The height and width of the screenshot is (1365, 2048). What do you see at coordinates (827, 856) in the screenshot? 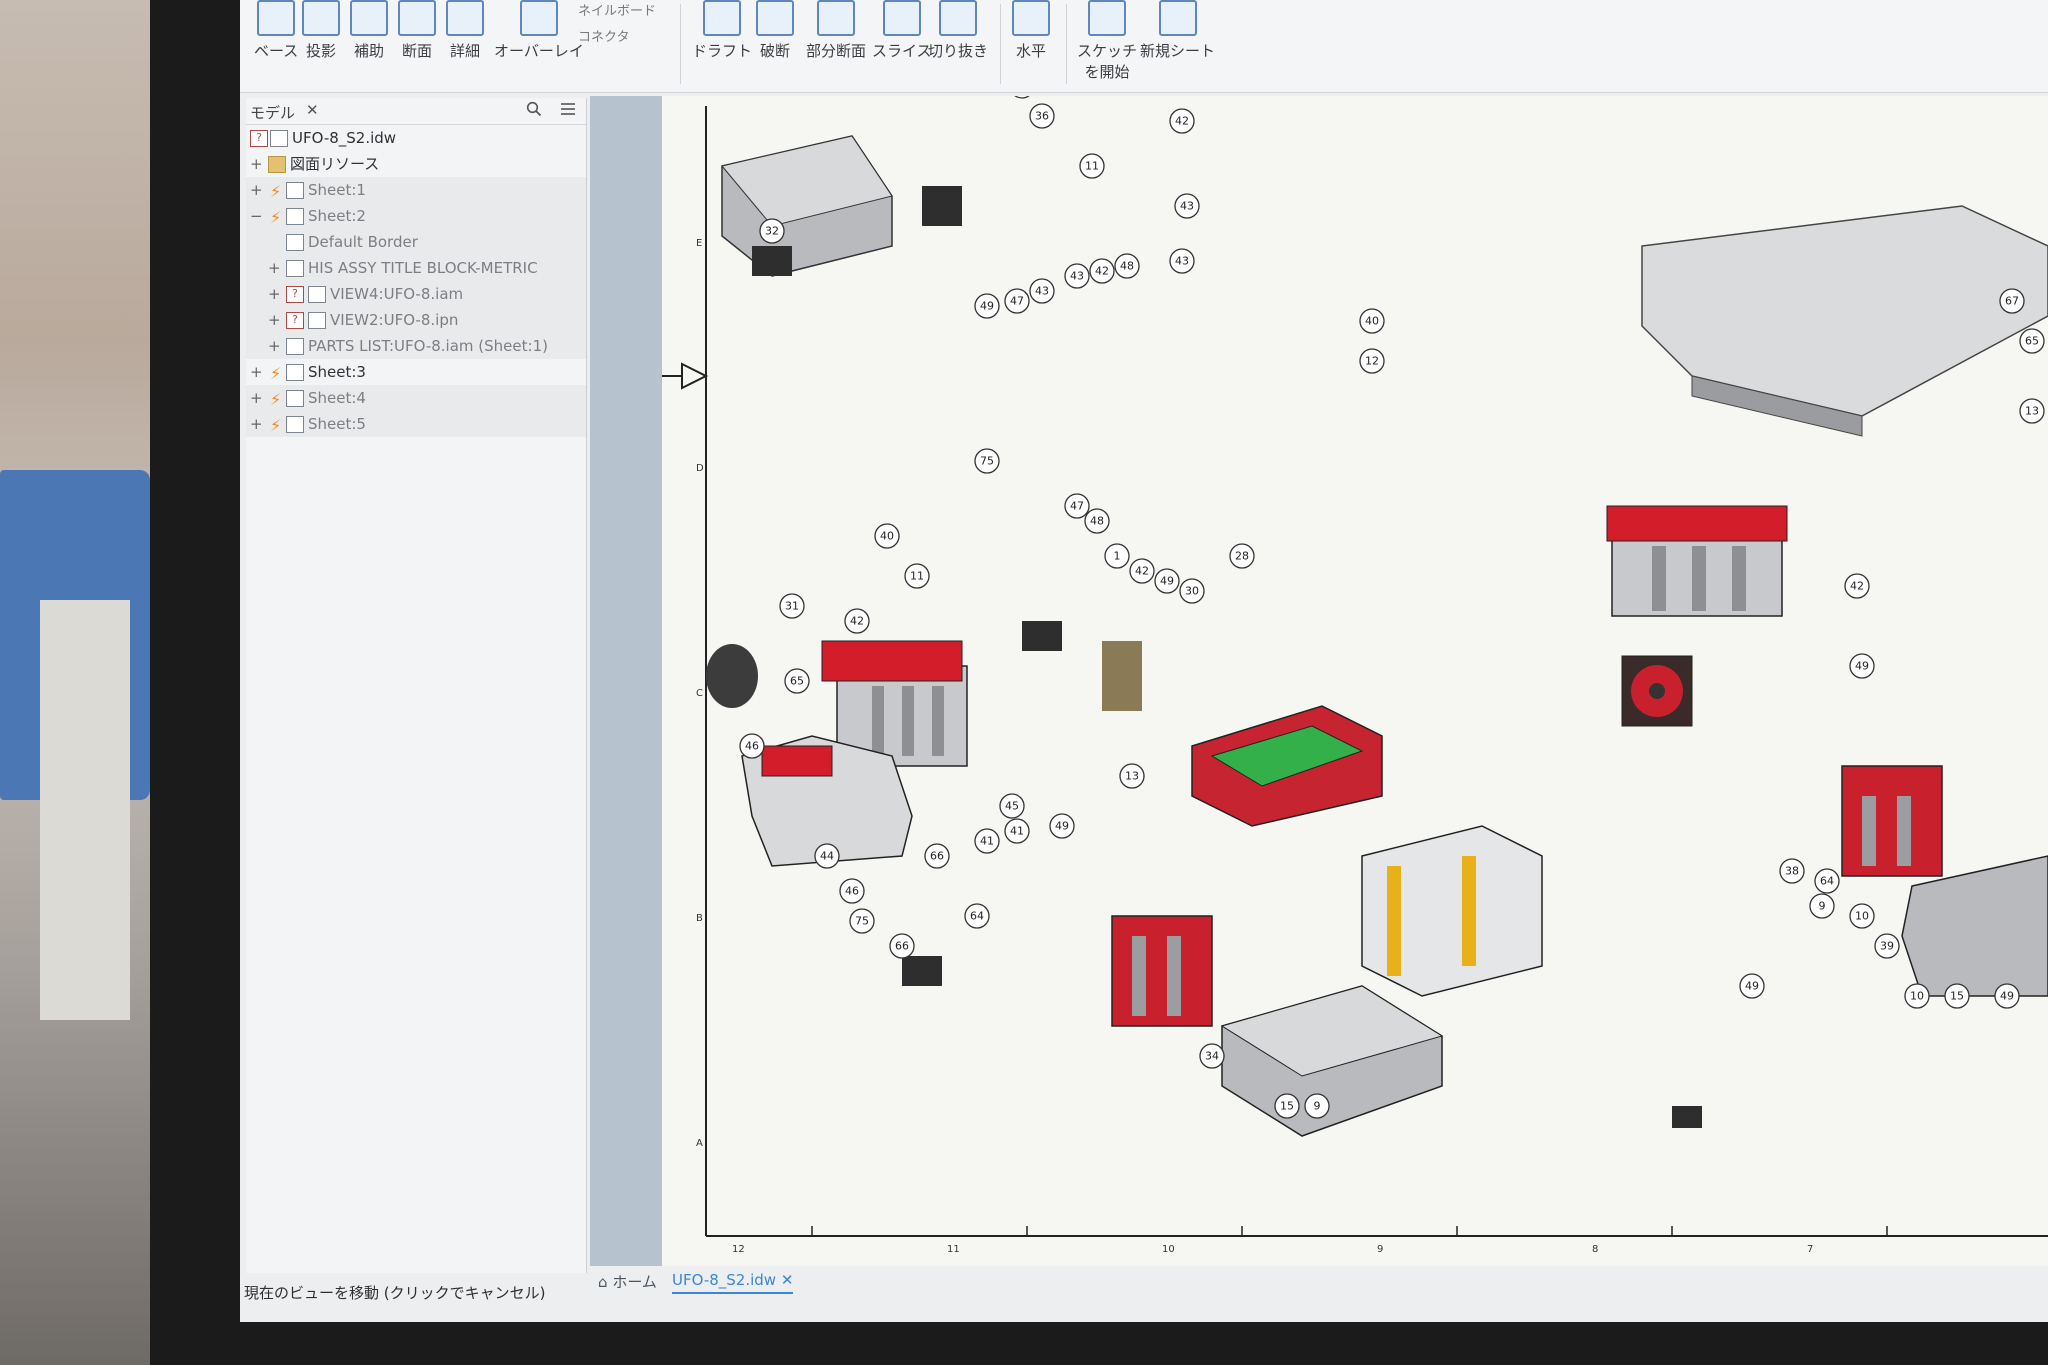
I see `item-balloon: 44` at bounding box center [827, 856].